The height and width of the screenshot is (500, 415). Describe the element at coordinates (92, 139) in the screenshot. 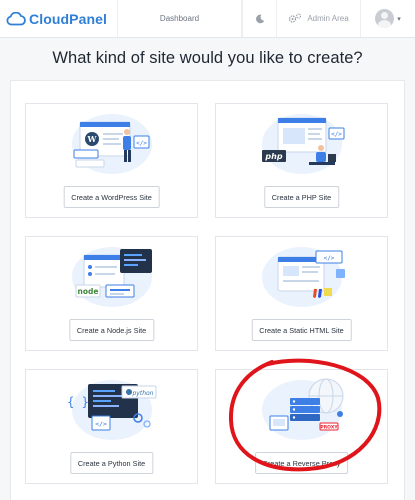

I see `svg-text: W` at that location.